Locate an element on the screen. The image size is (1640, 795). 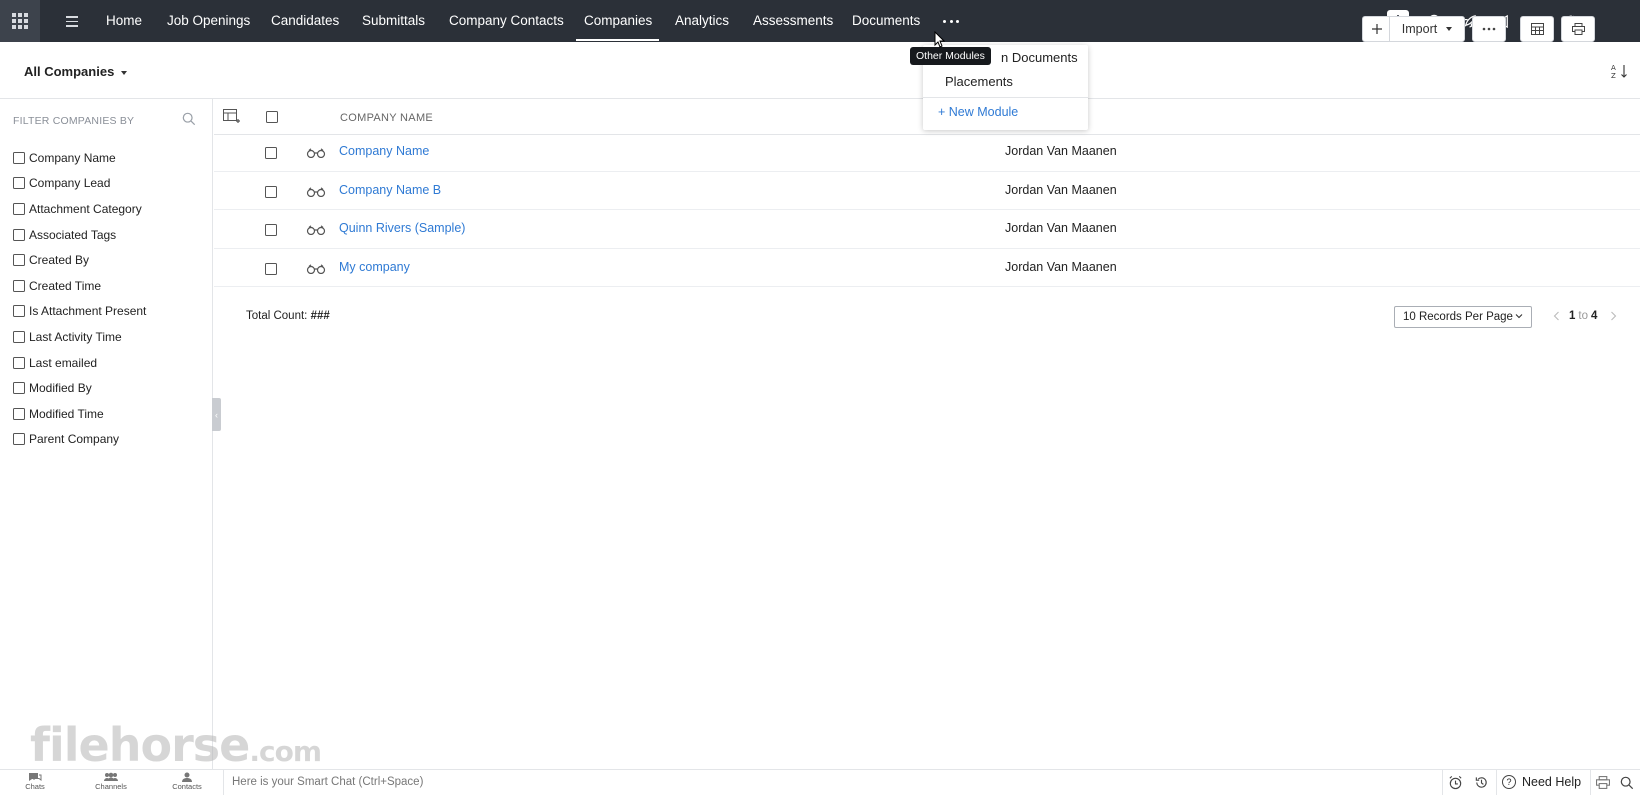
nav-item-documents: Documents is located at coordinates (886, 21).